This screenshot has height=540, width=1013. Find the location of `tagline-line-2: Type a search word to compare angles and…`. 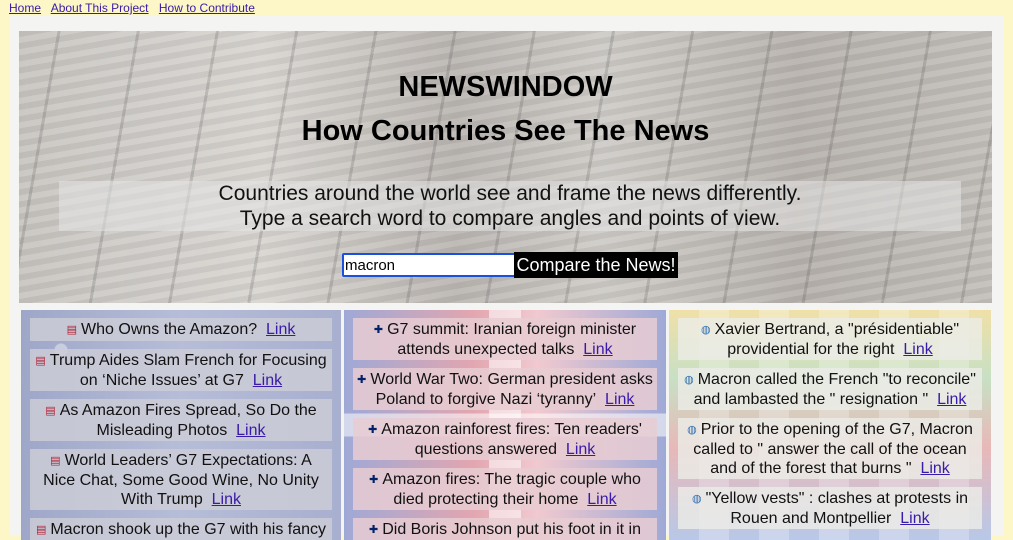

tagline-line-2: Type a search word to compare angles and… is located at coordinates (510, 218).